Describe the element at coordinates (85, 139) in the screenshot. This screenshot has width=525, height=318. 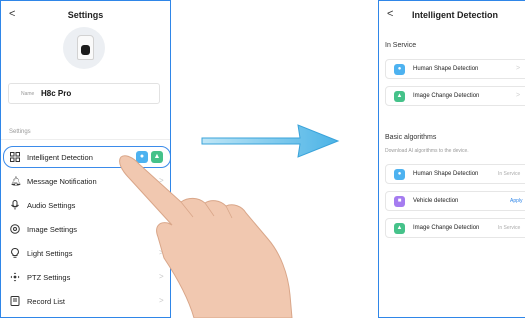
I see `divider` at that location.